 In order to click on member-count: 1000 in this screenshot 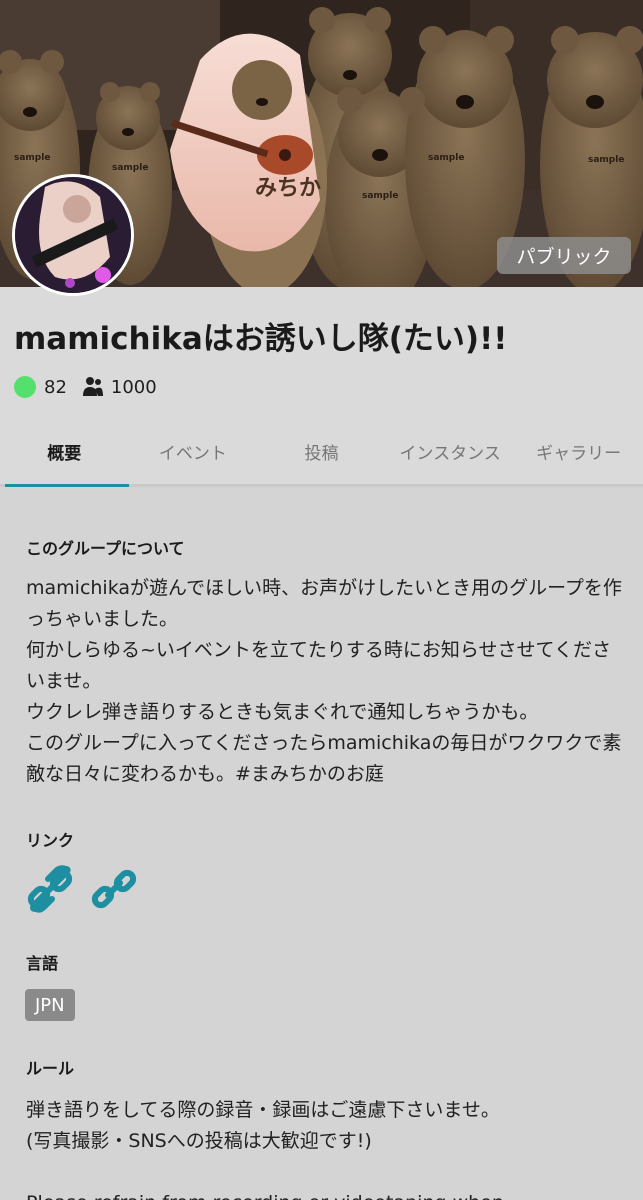, I will do `click(133, 387)`.